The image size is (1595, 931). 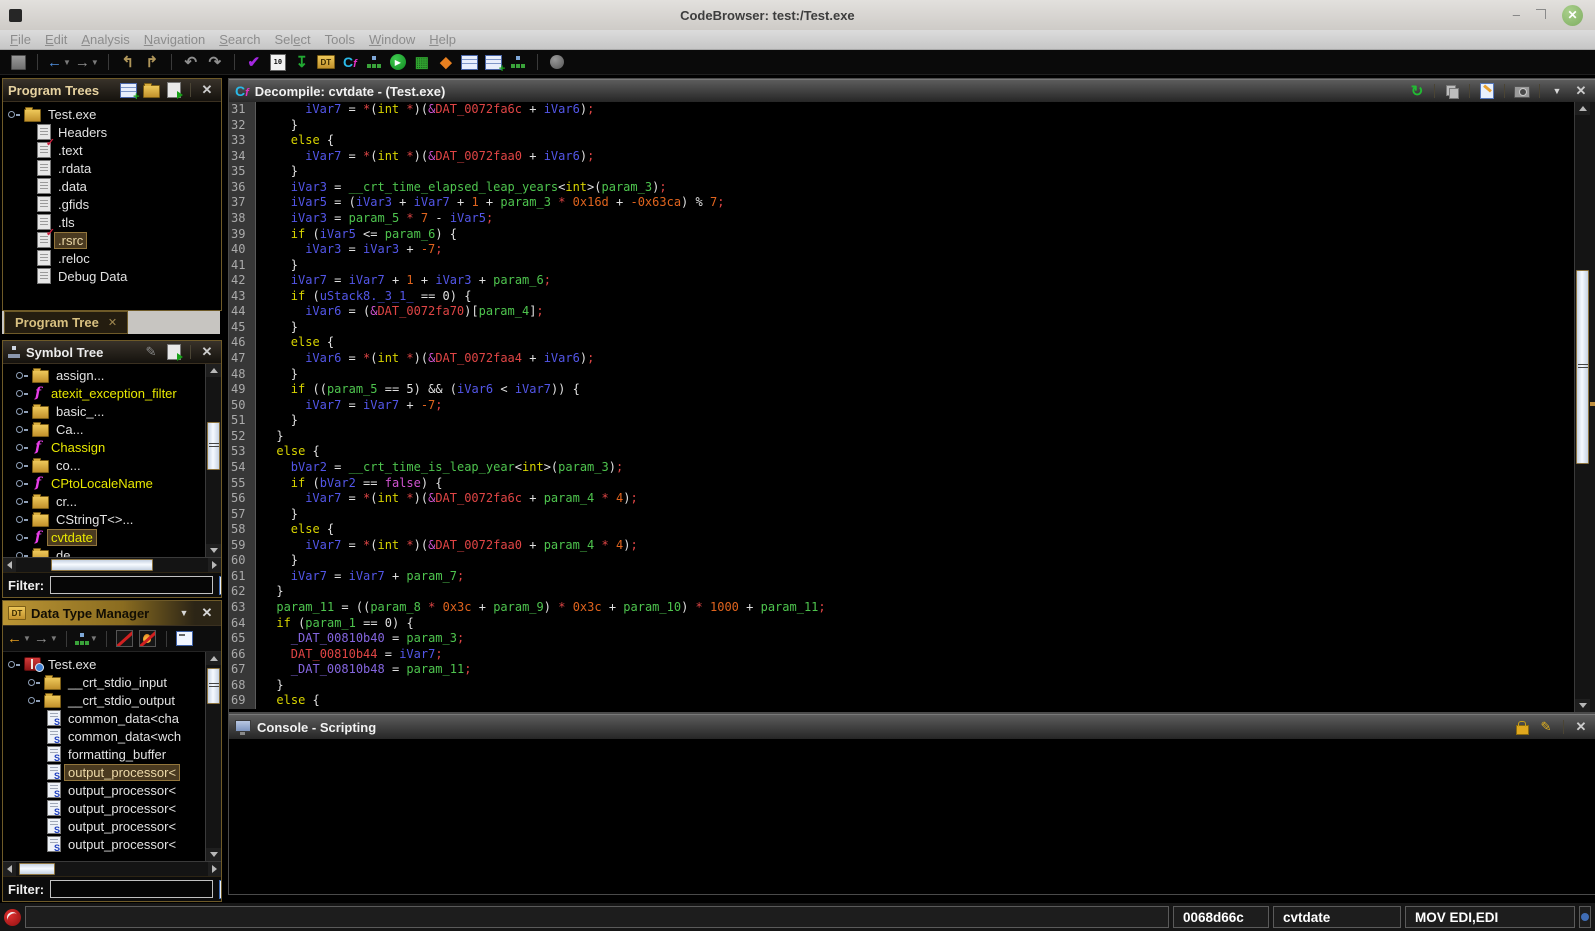 What do you see at coordinates (66, 322) in the screenshot?
I see `tab-program-tree: Program Tree ✕` at bounding box center [66, 322].